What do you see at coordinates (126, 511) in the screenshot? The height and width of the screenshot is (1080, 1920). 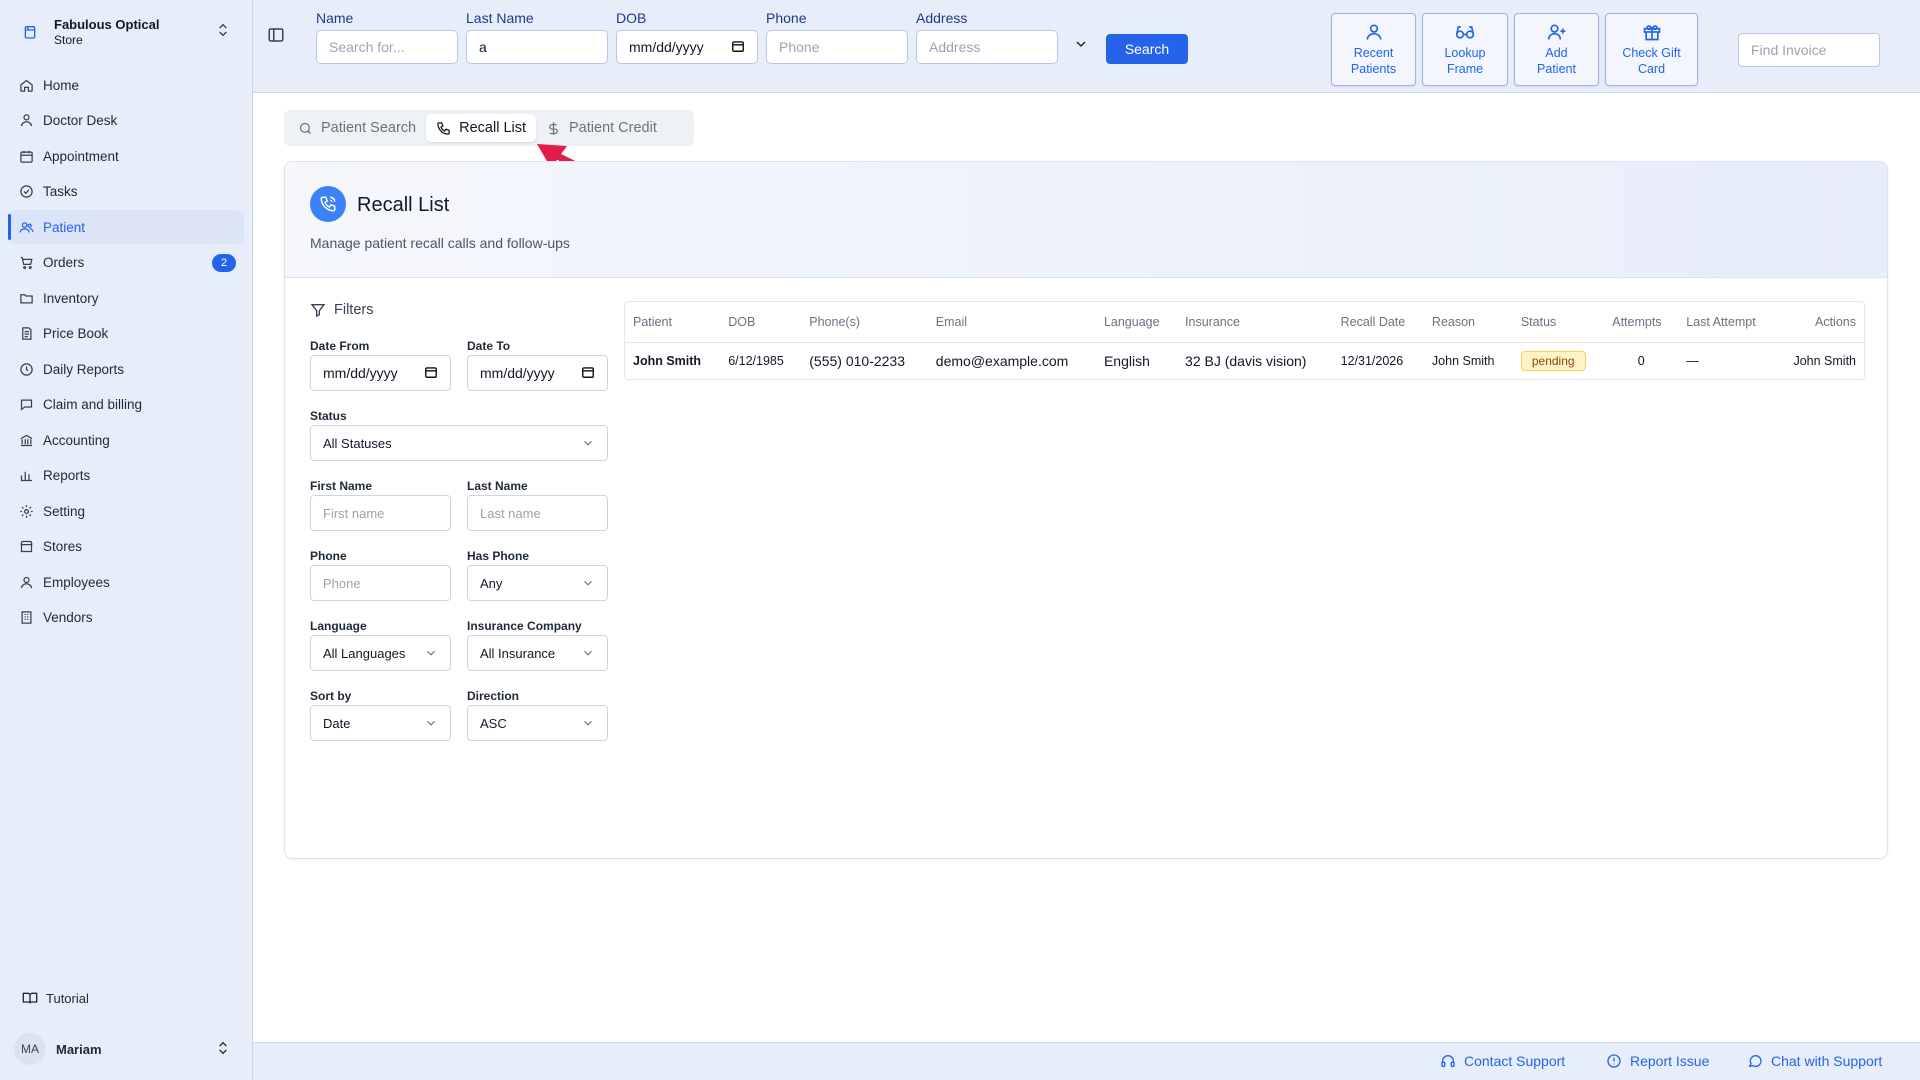 I see `sidebar-item-setting: Setting` at bounding box center [126, 511].